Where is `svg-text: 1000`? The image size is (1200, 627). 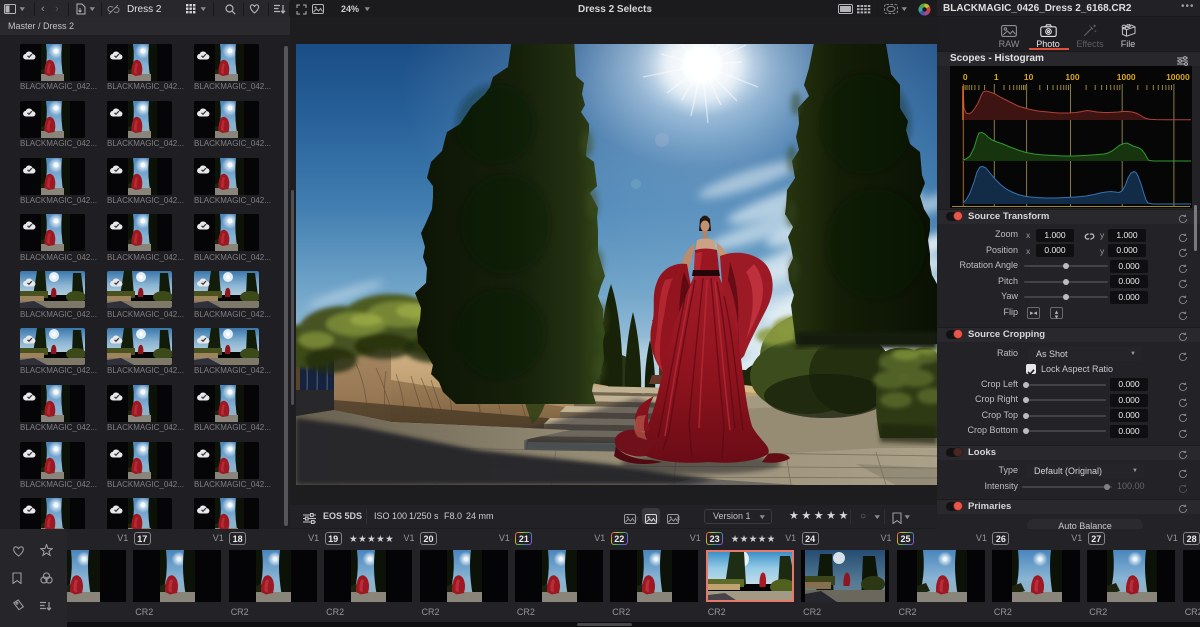 svg-text: 1000 is located at coordinates (1126, 77).